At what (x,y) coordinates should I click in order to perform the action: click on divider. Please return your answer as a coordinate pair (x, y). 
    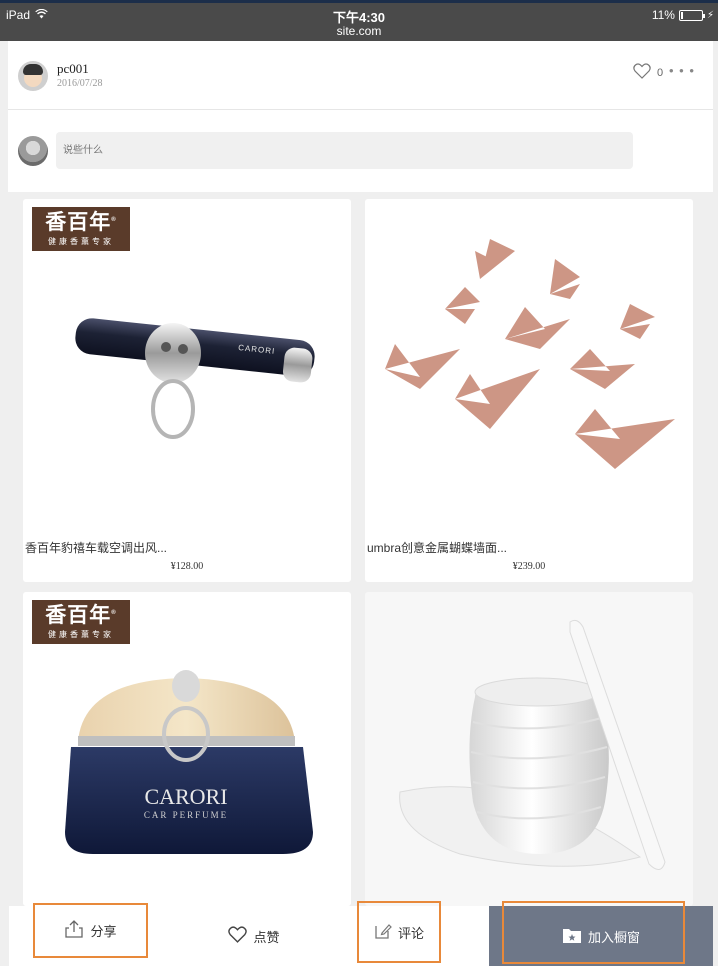
    Looking at the image, I should click on (360, 109).